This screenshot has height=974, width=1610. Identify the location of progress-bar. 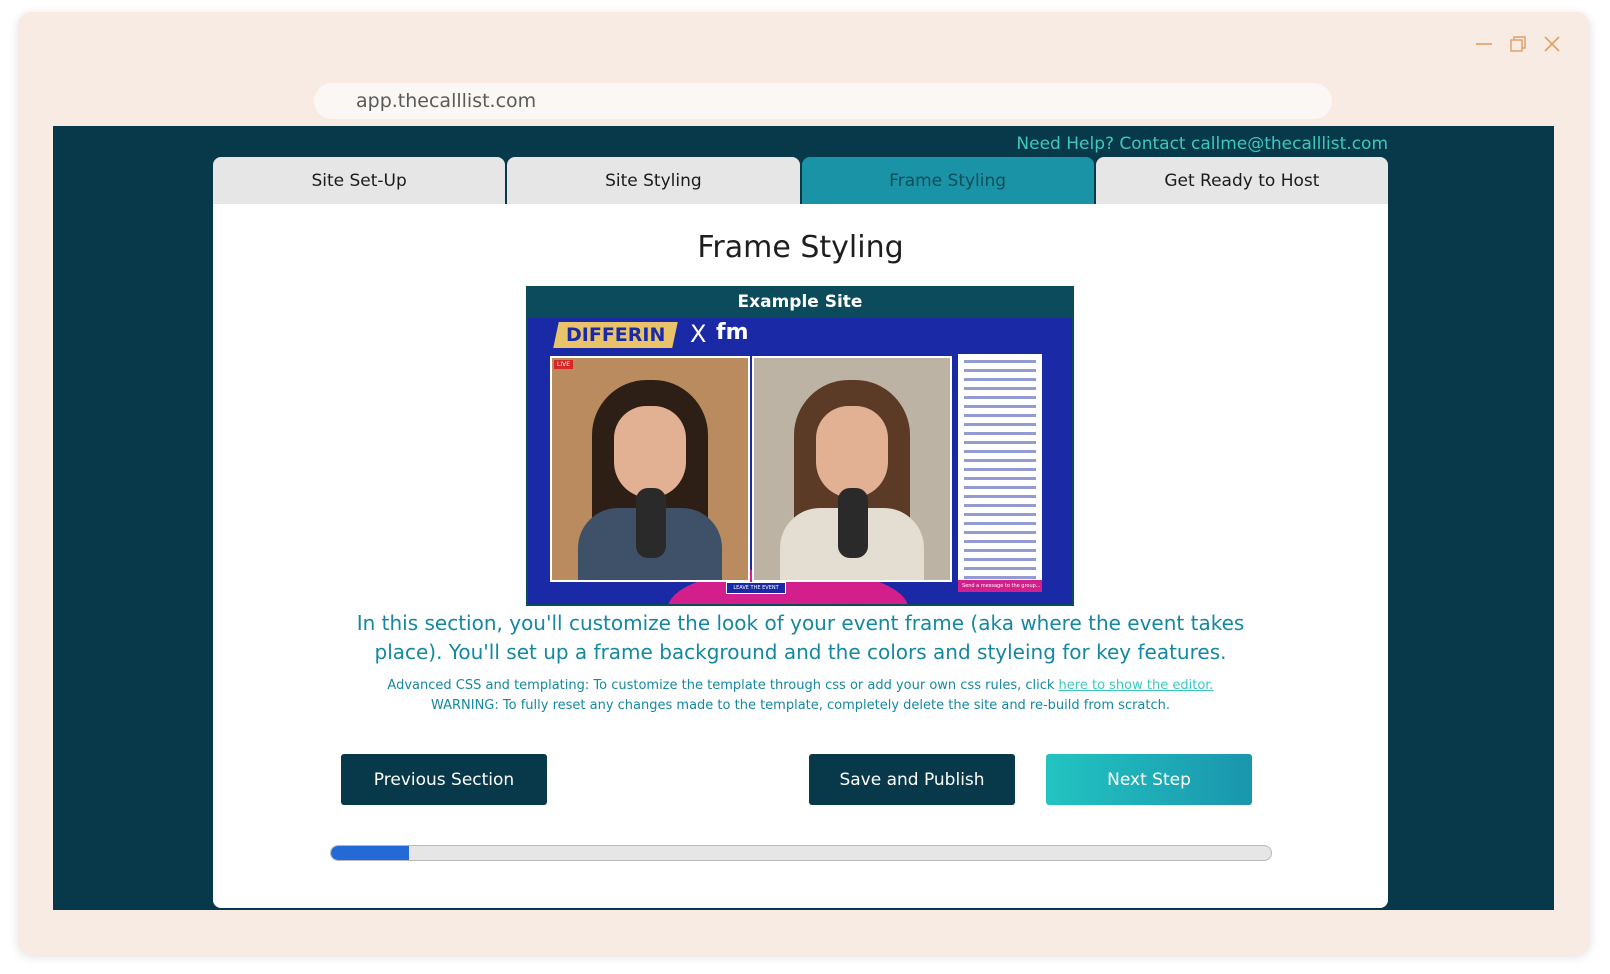
(801, 853).